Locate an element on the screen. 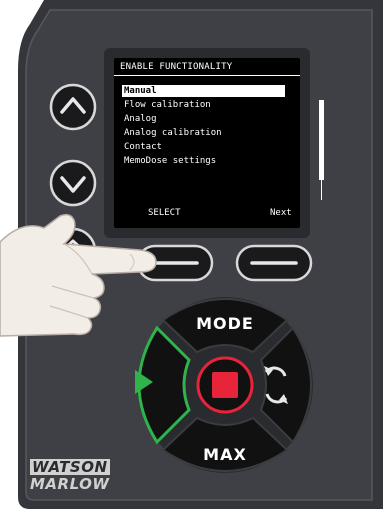  menu-item-manual: Manual is located at coordinates (203, 91).